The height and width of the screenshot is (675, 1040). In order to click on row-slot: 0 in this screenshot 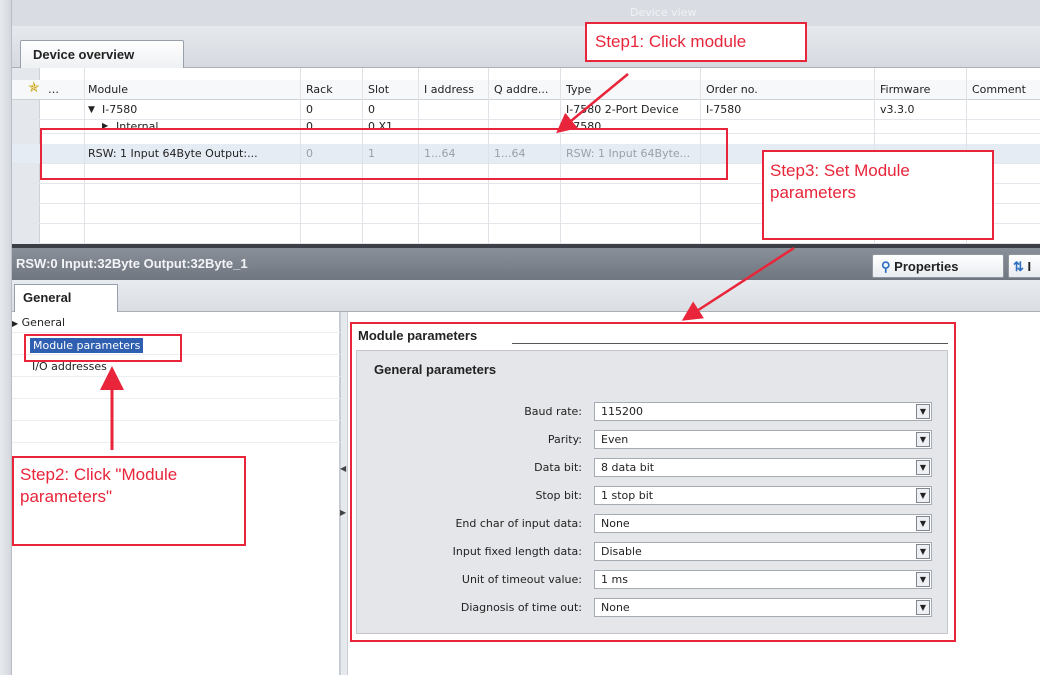, I will do `click(371, 109)`.